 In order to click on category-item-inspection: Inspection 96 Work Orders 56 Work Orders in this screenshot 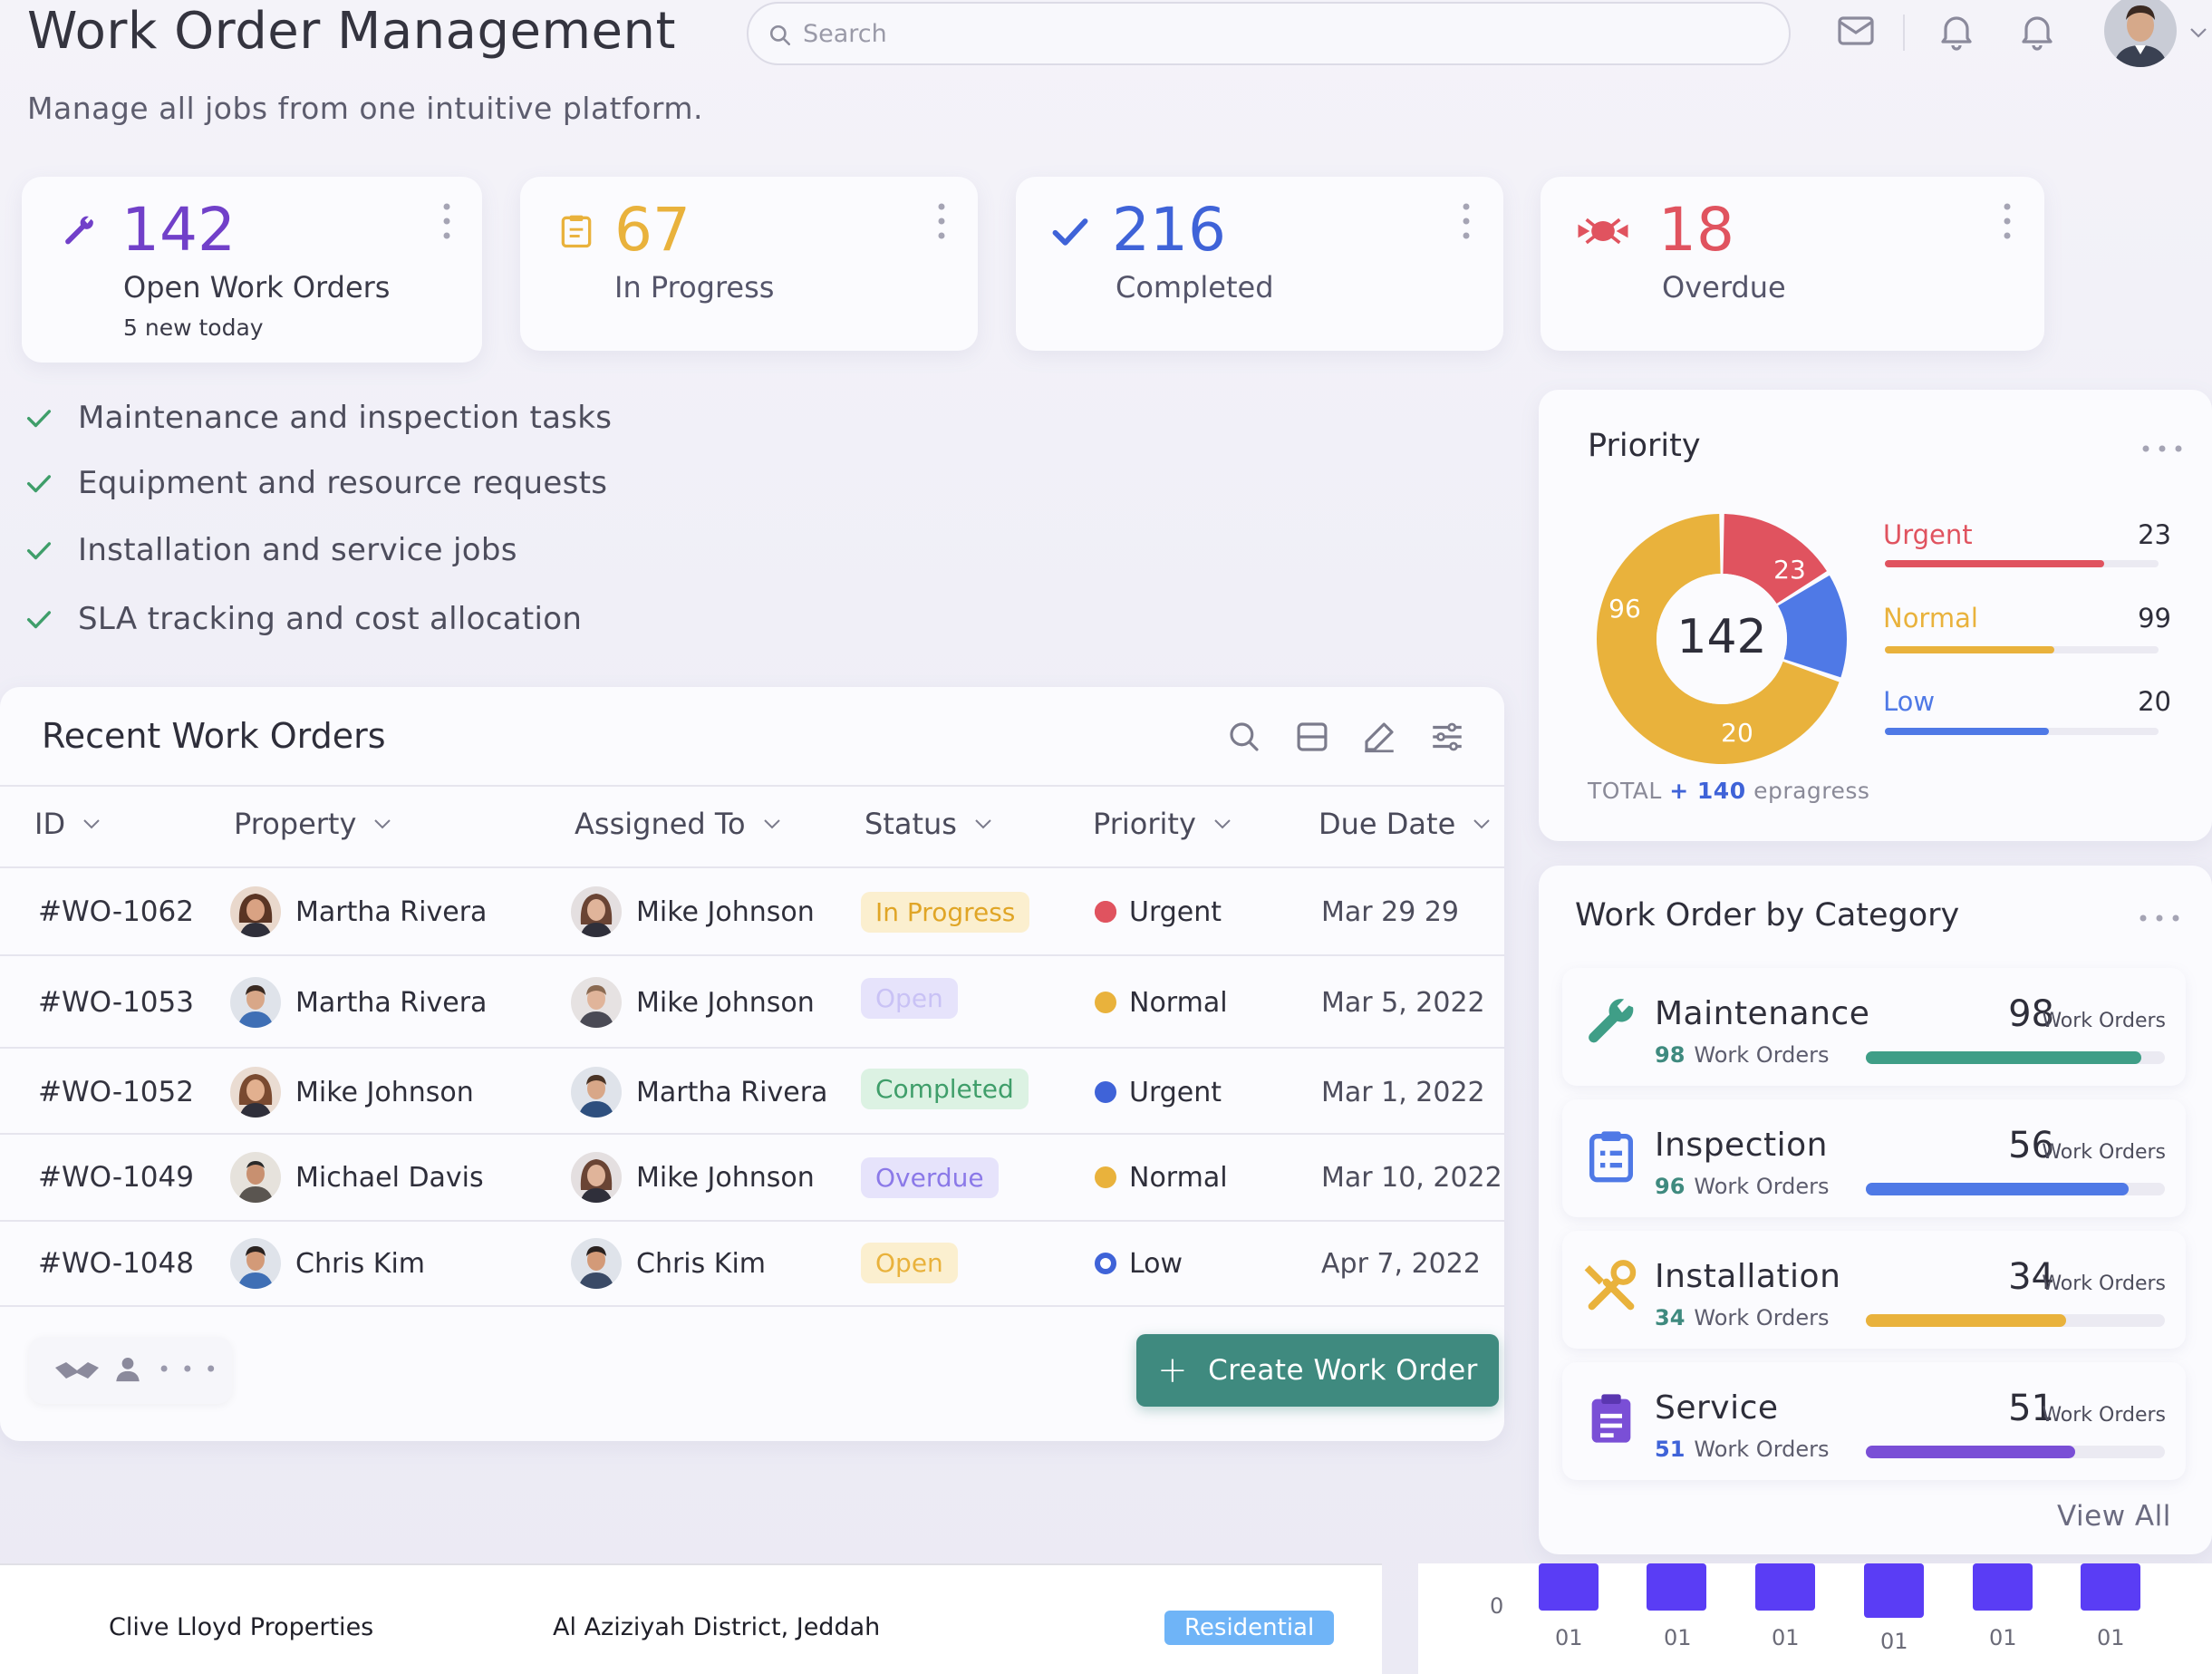, I will do `click(1874, 1158)`.